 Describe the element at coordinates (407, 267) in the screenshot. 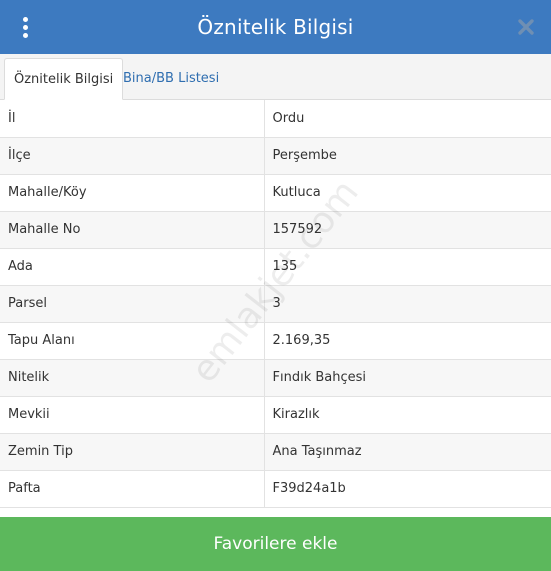

I see `attribute-value: 135` at that location.